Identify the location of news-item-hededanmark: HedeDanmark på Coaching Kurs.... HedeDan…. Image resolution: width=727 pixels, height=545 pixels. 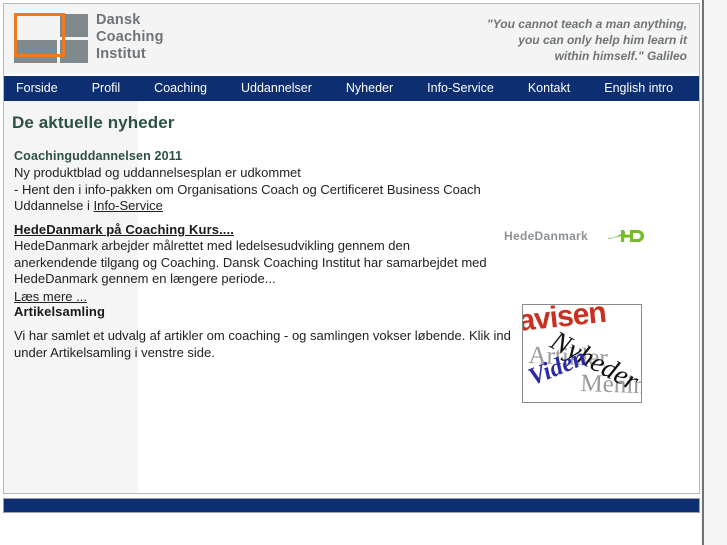
(349, 263).